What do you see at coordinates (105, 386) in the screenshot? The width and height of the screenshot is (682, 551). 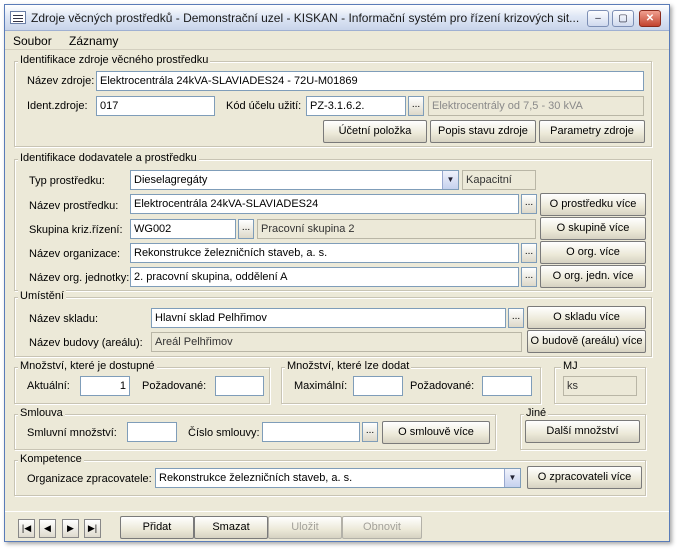 I see `current-qty-field: 1` at bounding box center [105, 386].